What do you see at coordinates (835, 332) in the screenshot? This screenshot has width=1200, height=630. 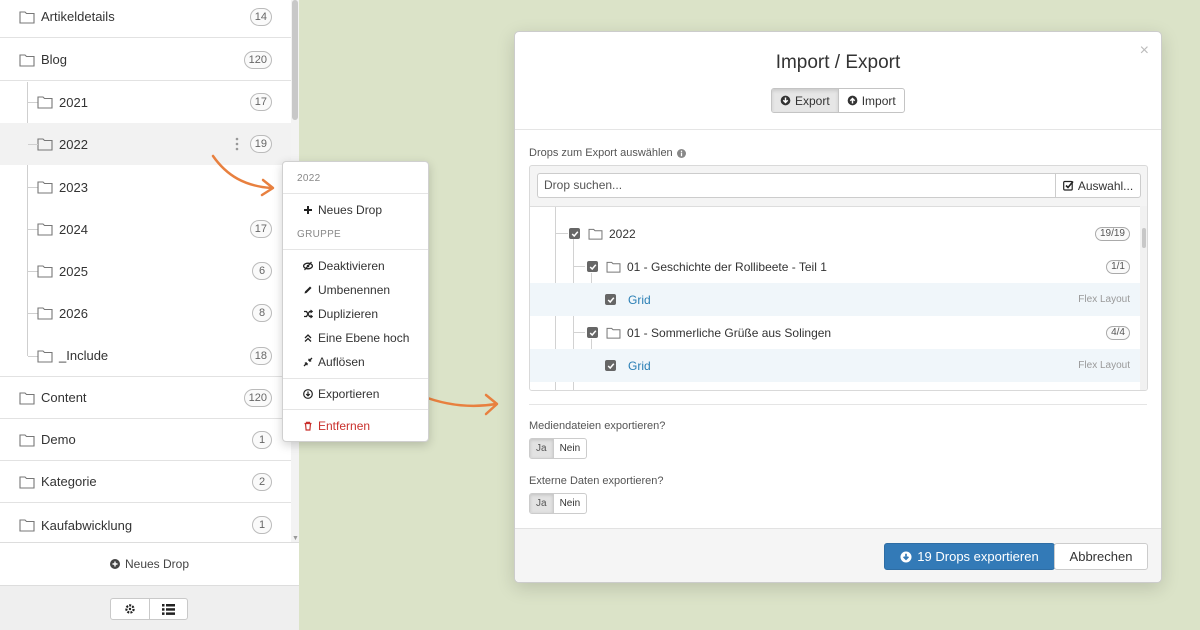 I see `tree-item-folder: 01 - Sommerliche Grüße aus Solingen 4/4` at bounding box center [835, 332].